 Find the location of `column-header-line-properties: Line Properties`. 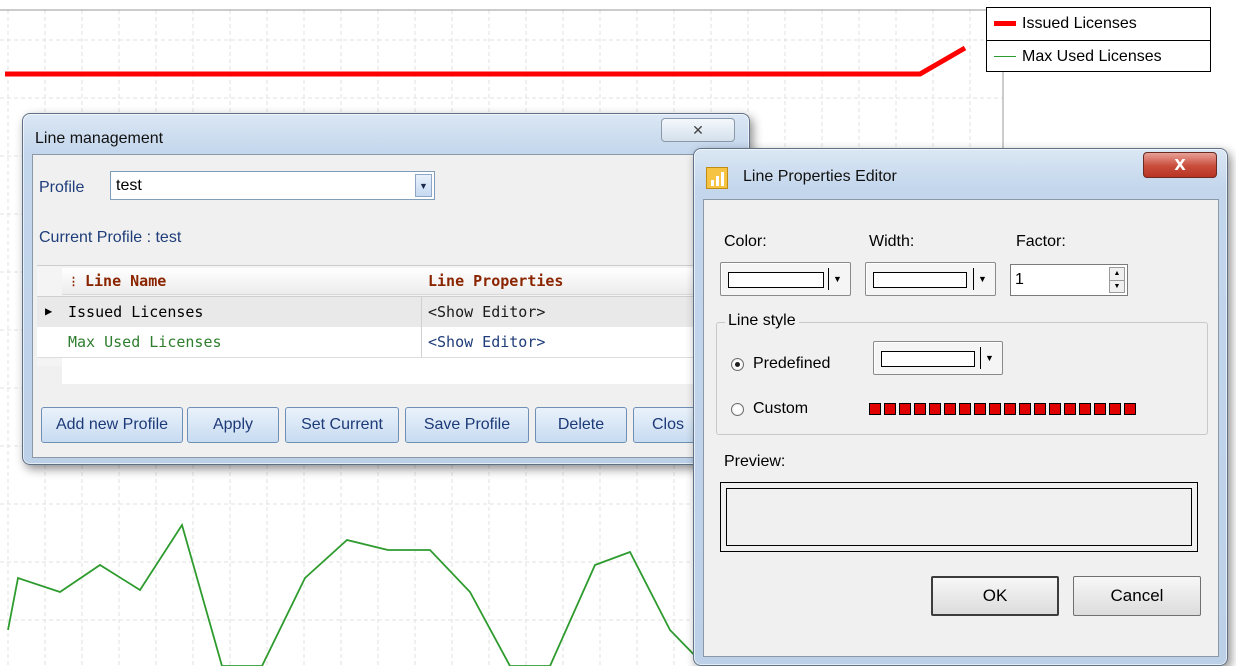

column-header-line-properties: Line Properties is located at coordinates (579, 281).